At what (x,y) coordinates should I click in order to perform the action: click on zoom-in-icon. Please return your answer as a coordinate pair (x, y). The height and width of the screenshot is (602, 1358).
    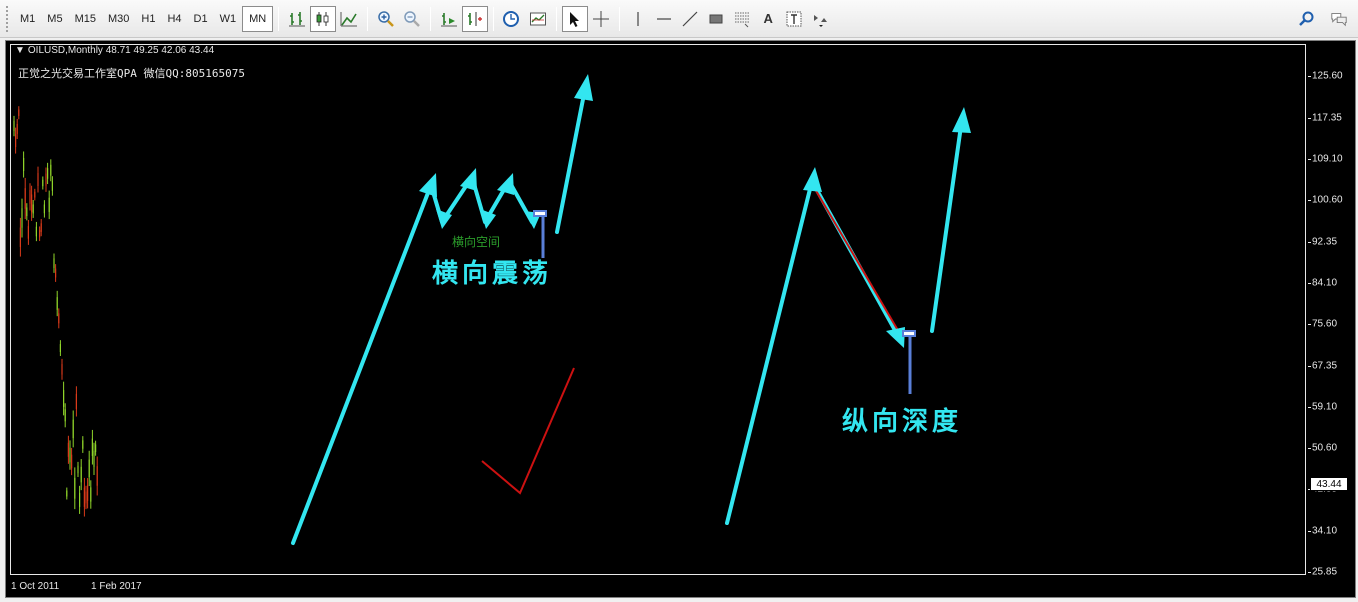
    Looking at the image, I should click on (386, 19).